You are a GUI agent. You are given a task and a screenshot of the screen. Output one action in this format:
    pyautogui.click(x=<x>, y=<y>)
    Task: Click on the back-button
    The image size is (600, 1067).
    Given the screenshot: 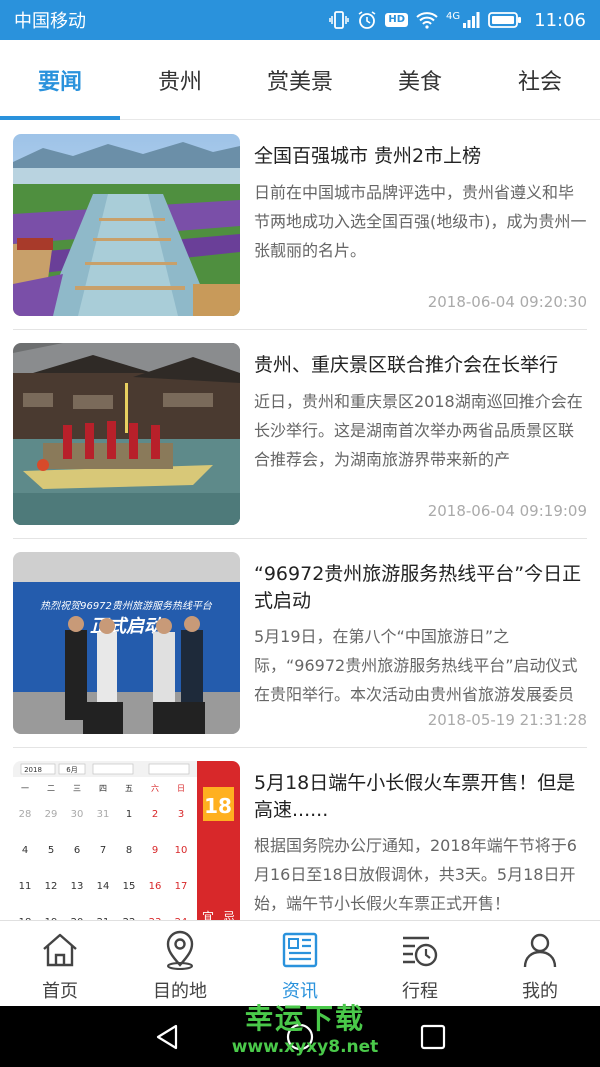 What is the action you would take?
    pyautogui.click(x=167, y=1037)
    